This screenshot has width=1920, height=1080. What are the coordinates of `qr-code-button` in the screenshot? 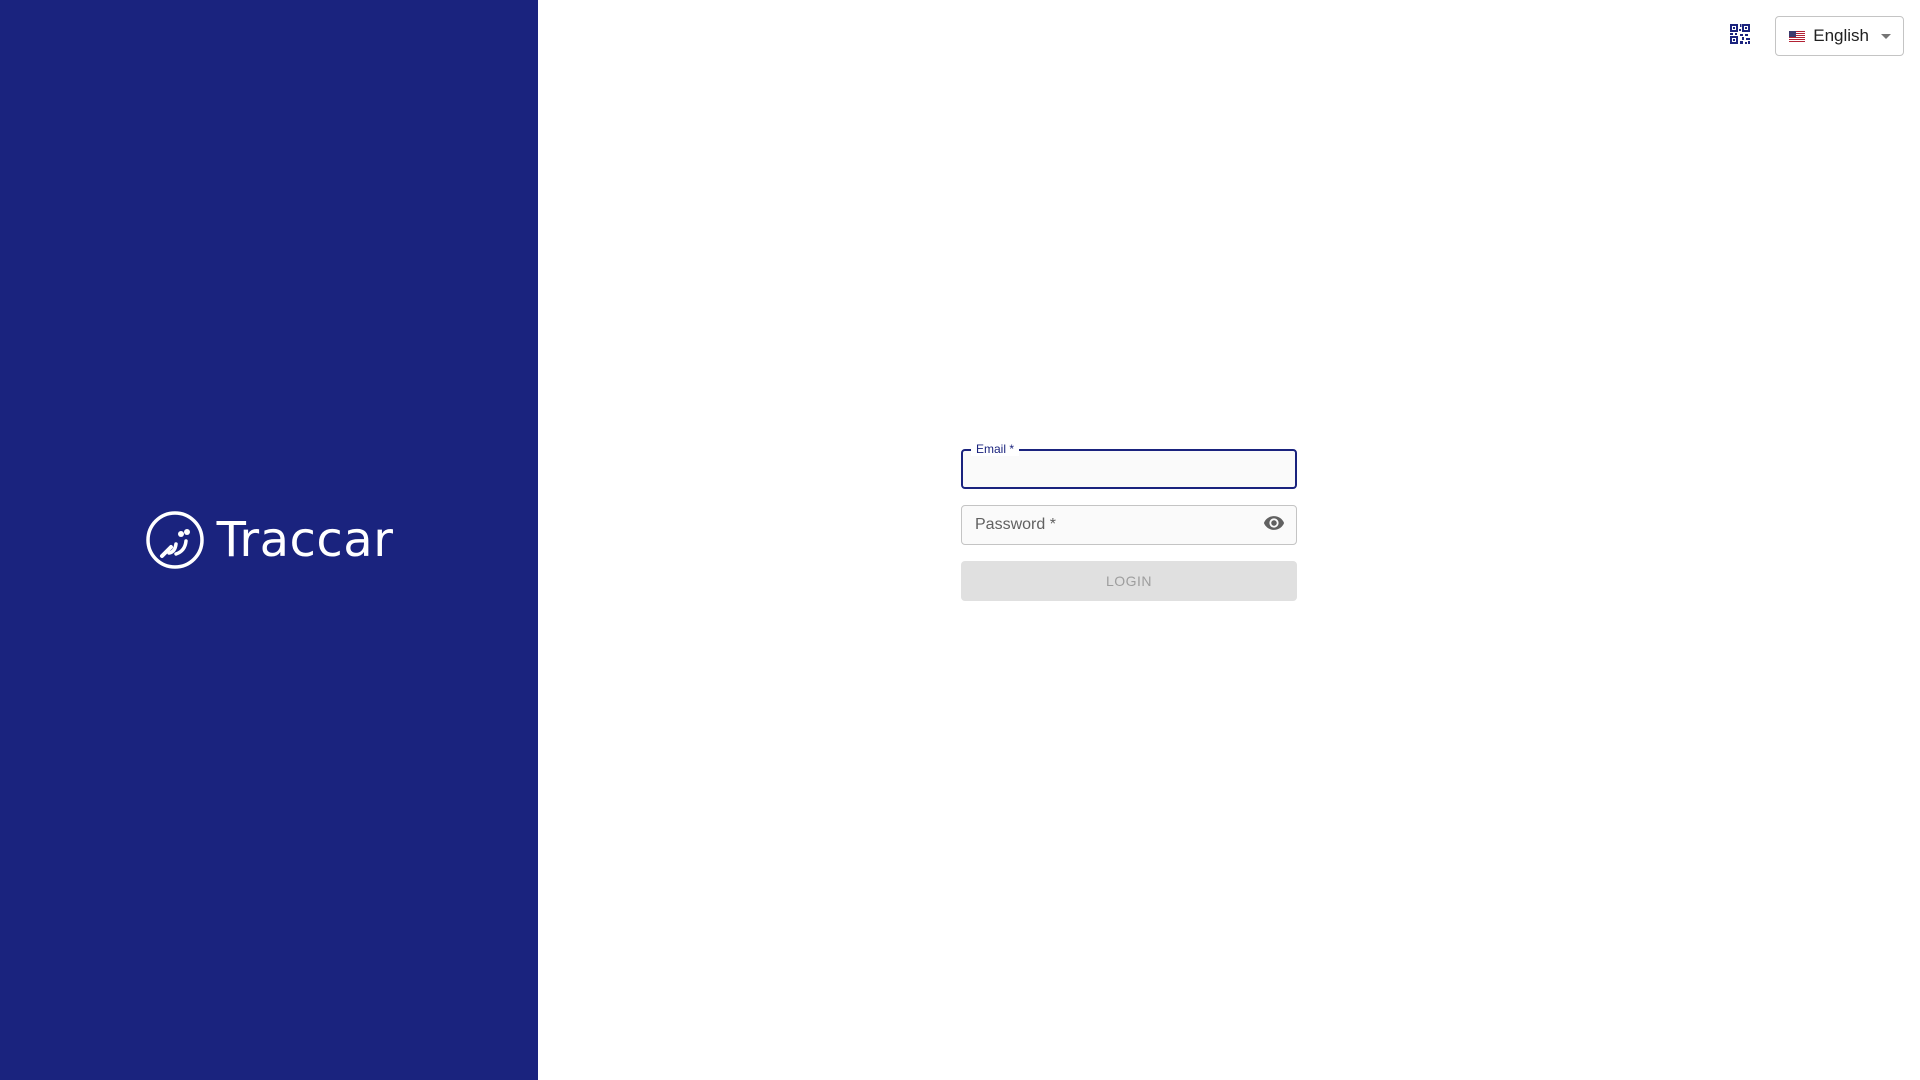 It's located at (1740, 36).